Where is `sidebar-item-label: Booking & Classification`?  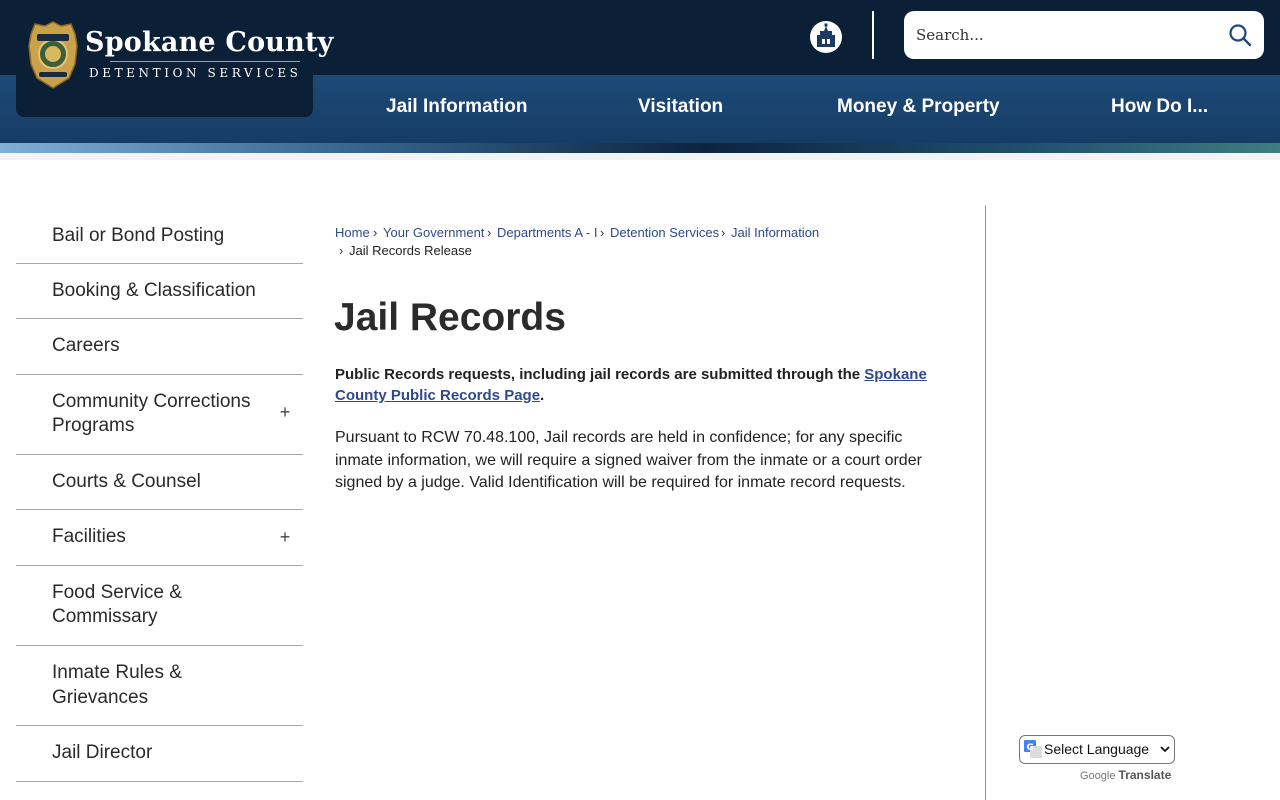 sidebar-item-label: Booking & Classification is located at coordinates (154, 290).